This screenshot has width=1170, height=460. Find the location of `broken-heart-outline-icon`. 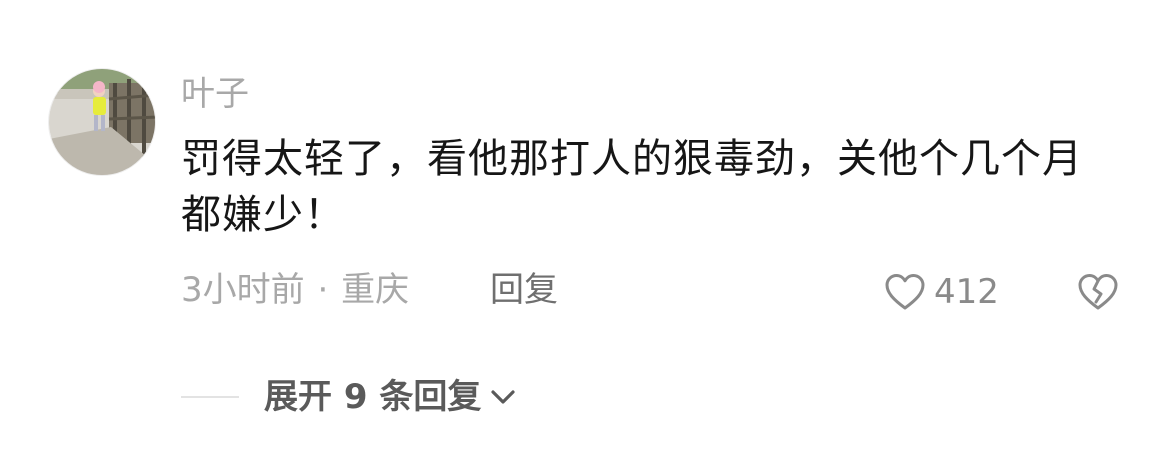

broken-heart-outline-icon is located at coordinates (1098, 292).